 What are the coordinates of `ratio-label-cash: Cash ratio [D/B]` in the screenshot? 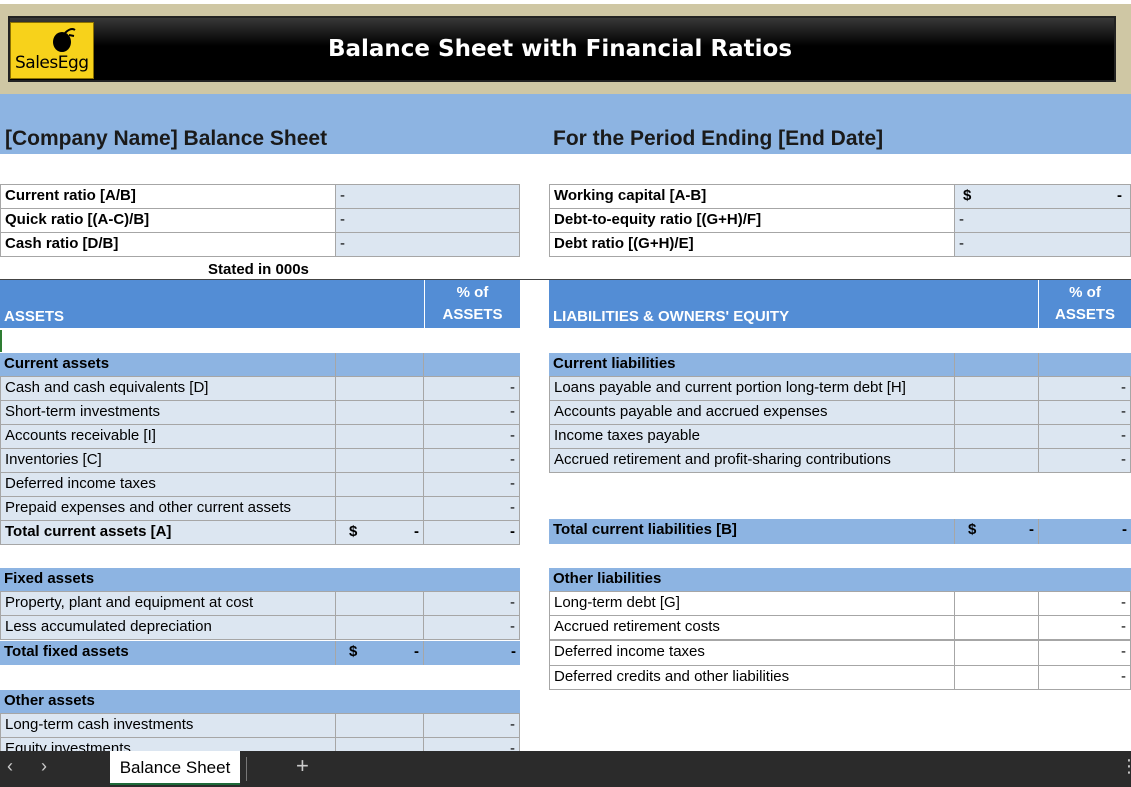 It's located at (168, 244).